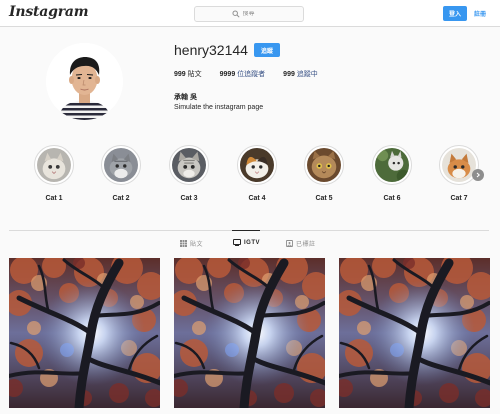 The width and height of the screenshot is (500, 414). I want to click on highlight-cat-3: Cat 3, so click(189, 173).